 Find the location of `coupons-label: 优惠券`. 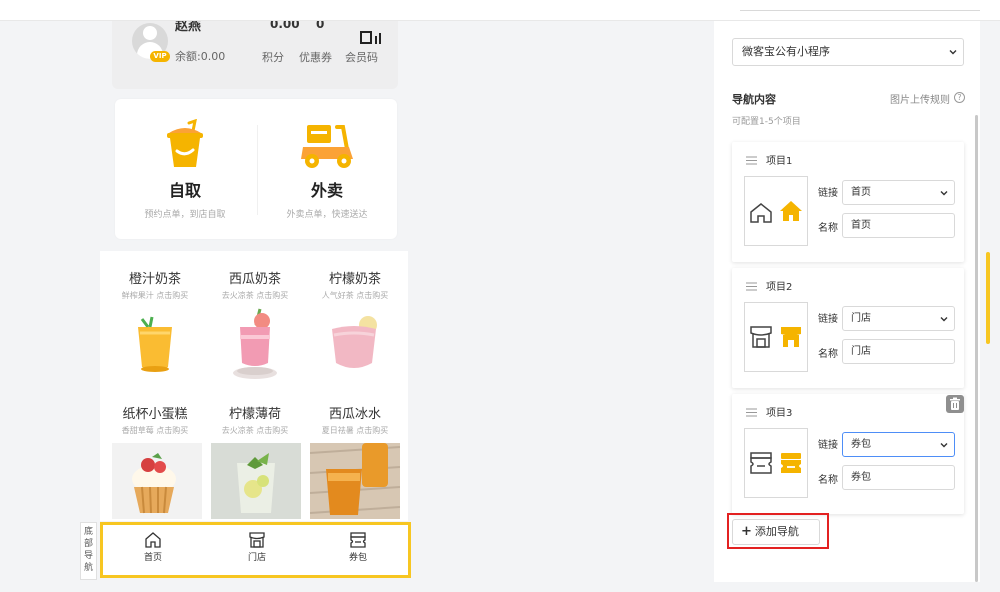

coupons-label: 优惠券 is located at coordinates (315, 57).